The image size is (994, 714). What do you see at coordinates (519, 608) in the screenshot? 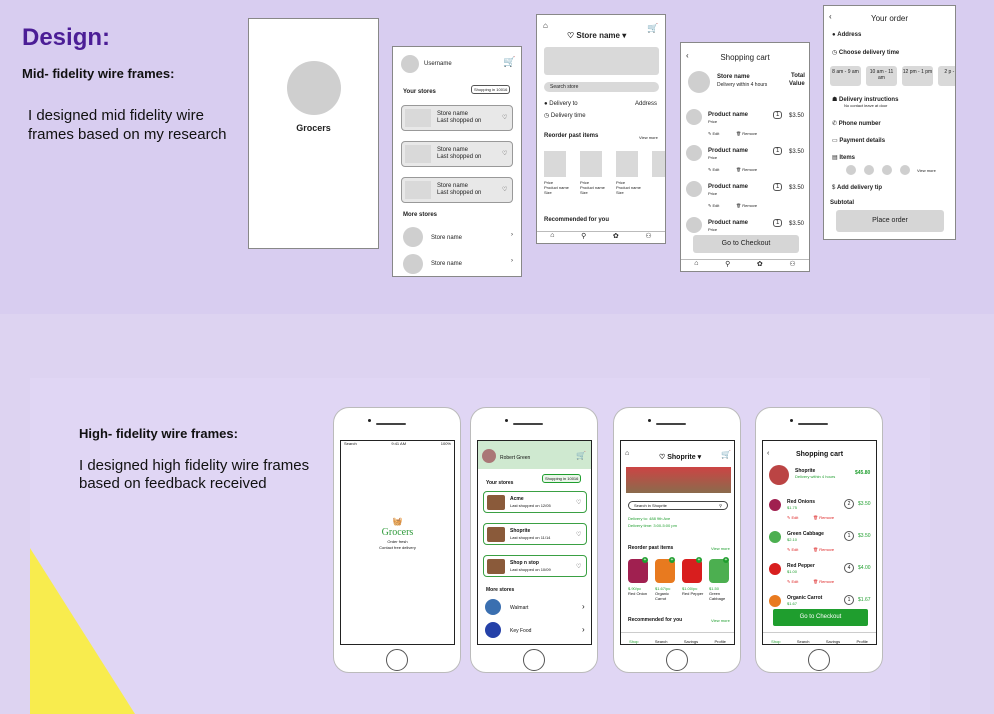
I see `store-walmart: Walmart` at bounding box center [519, 608].